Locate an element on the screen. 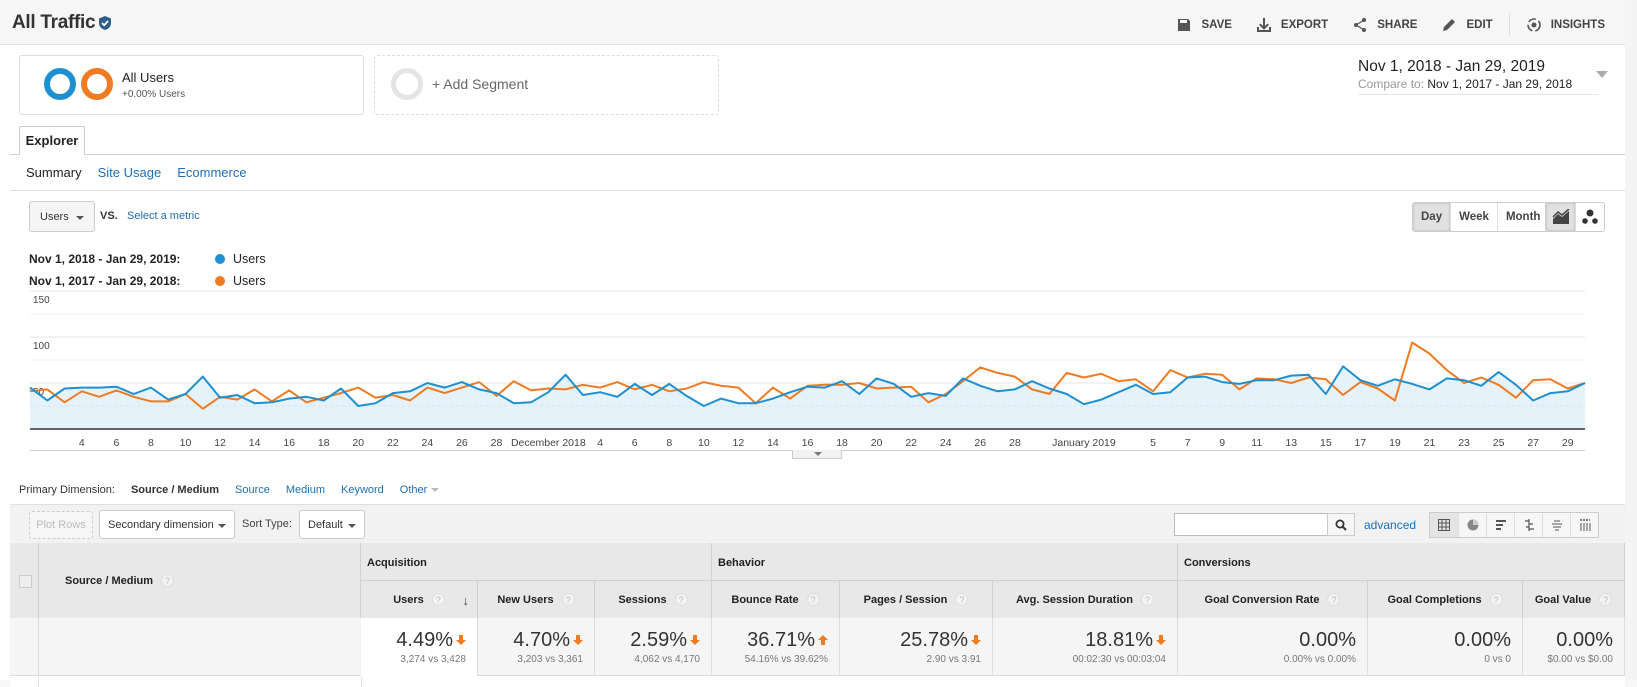 The height and width of the screenshot is (687, 1637). search-icon is located at coordinates (1341, 525).